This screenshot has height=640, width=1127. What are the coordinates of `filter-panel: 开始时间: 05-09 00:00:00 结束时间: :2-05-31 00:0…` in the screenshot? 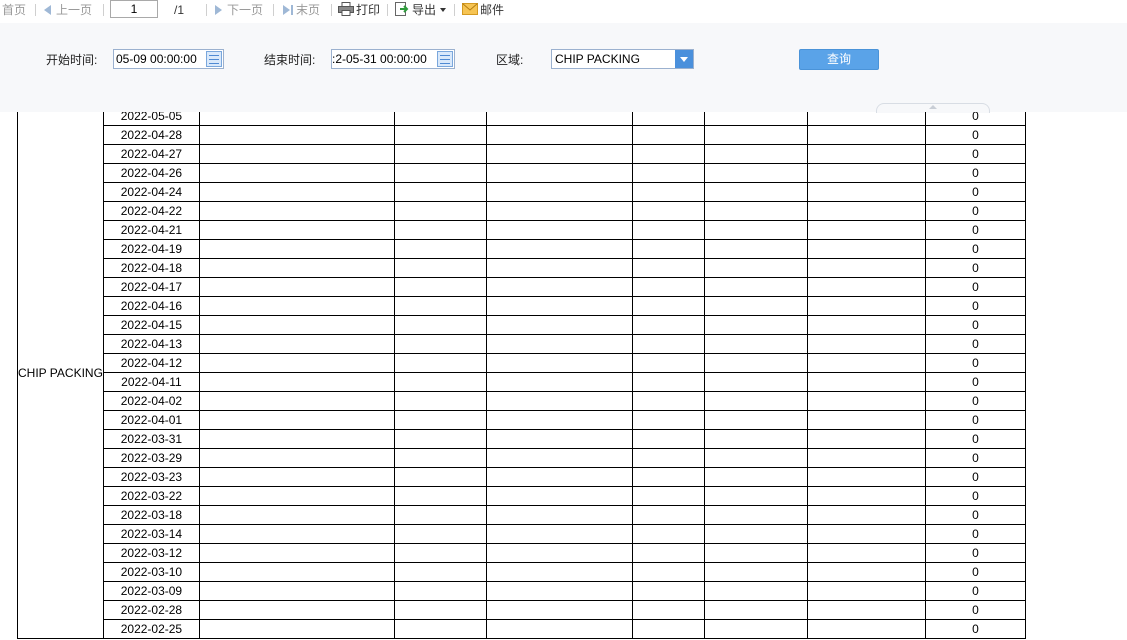 It's located at (563, 68).